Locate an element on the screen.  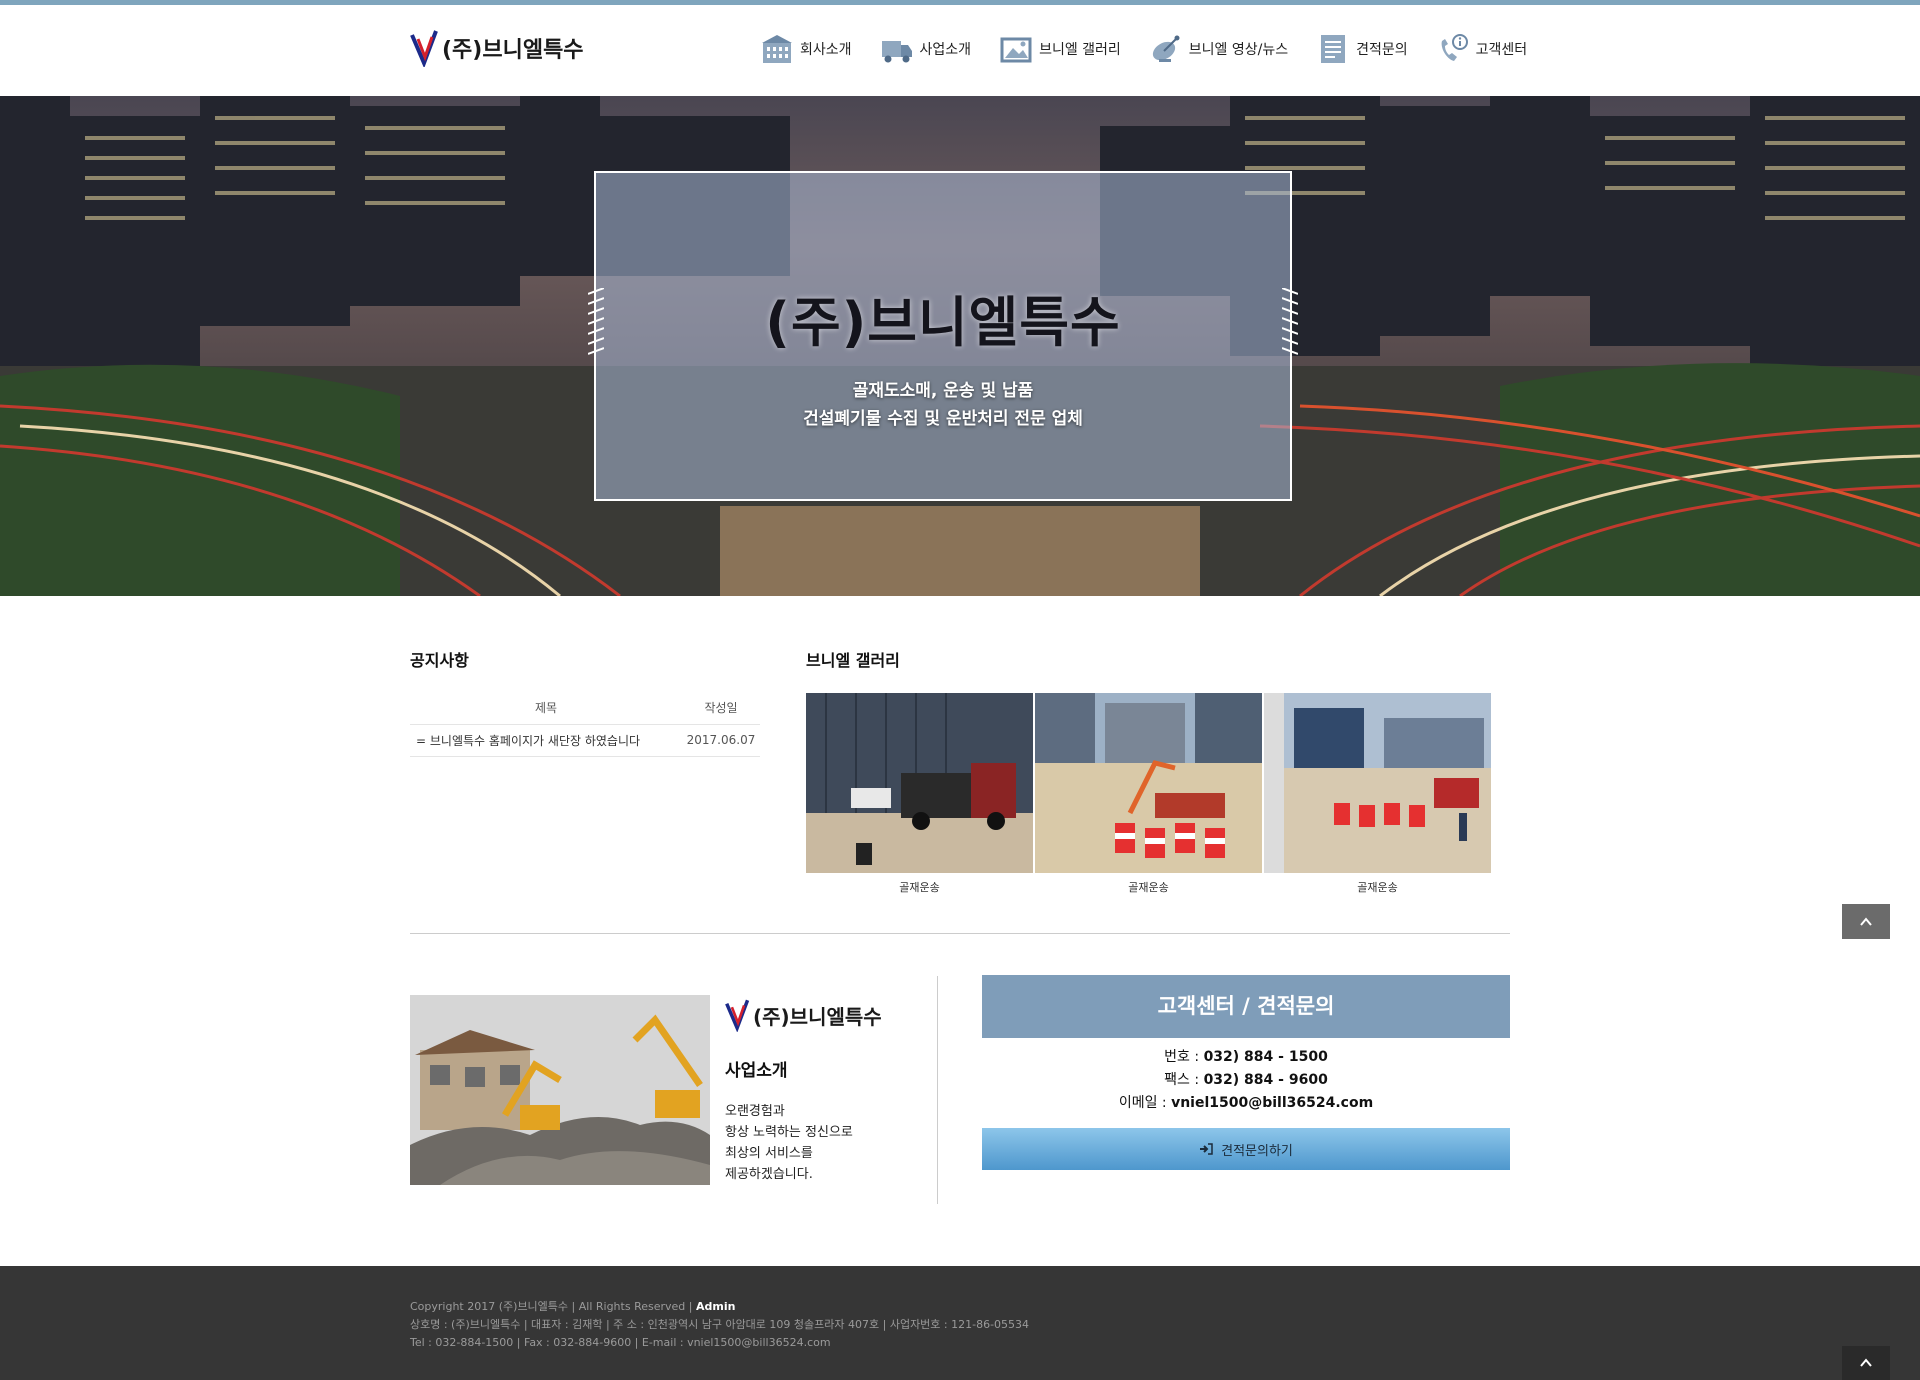
section-divider is located at coordinates (960, 933).